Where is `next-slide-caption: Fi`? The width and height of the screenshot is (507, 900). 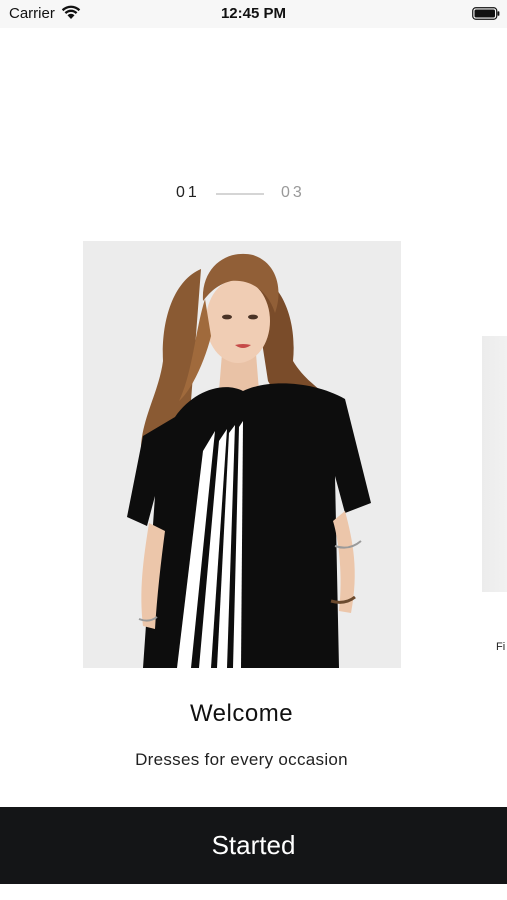 next-slide-caption: Fi is located at coordinates (501, 647).